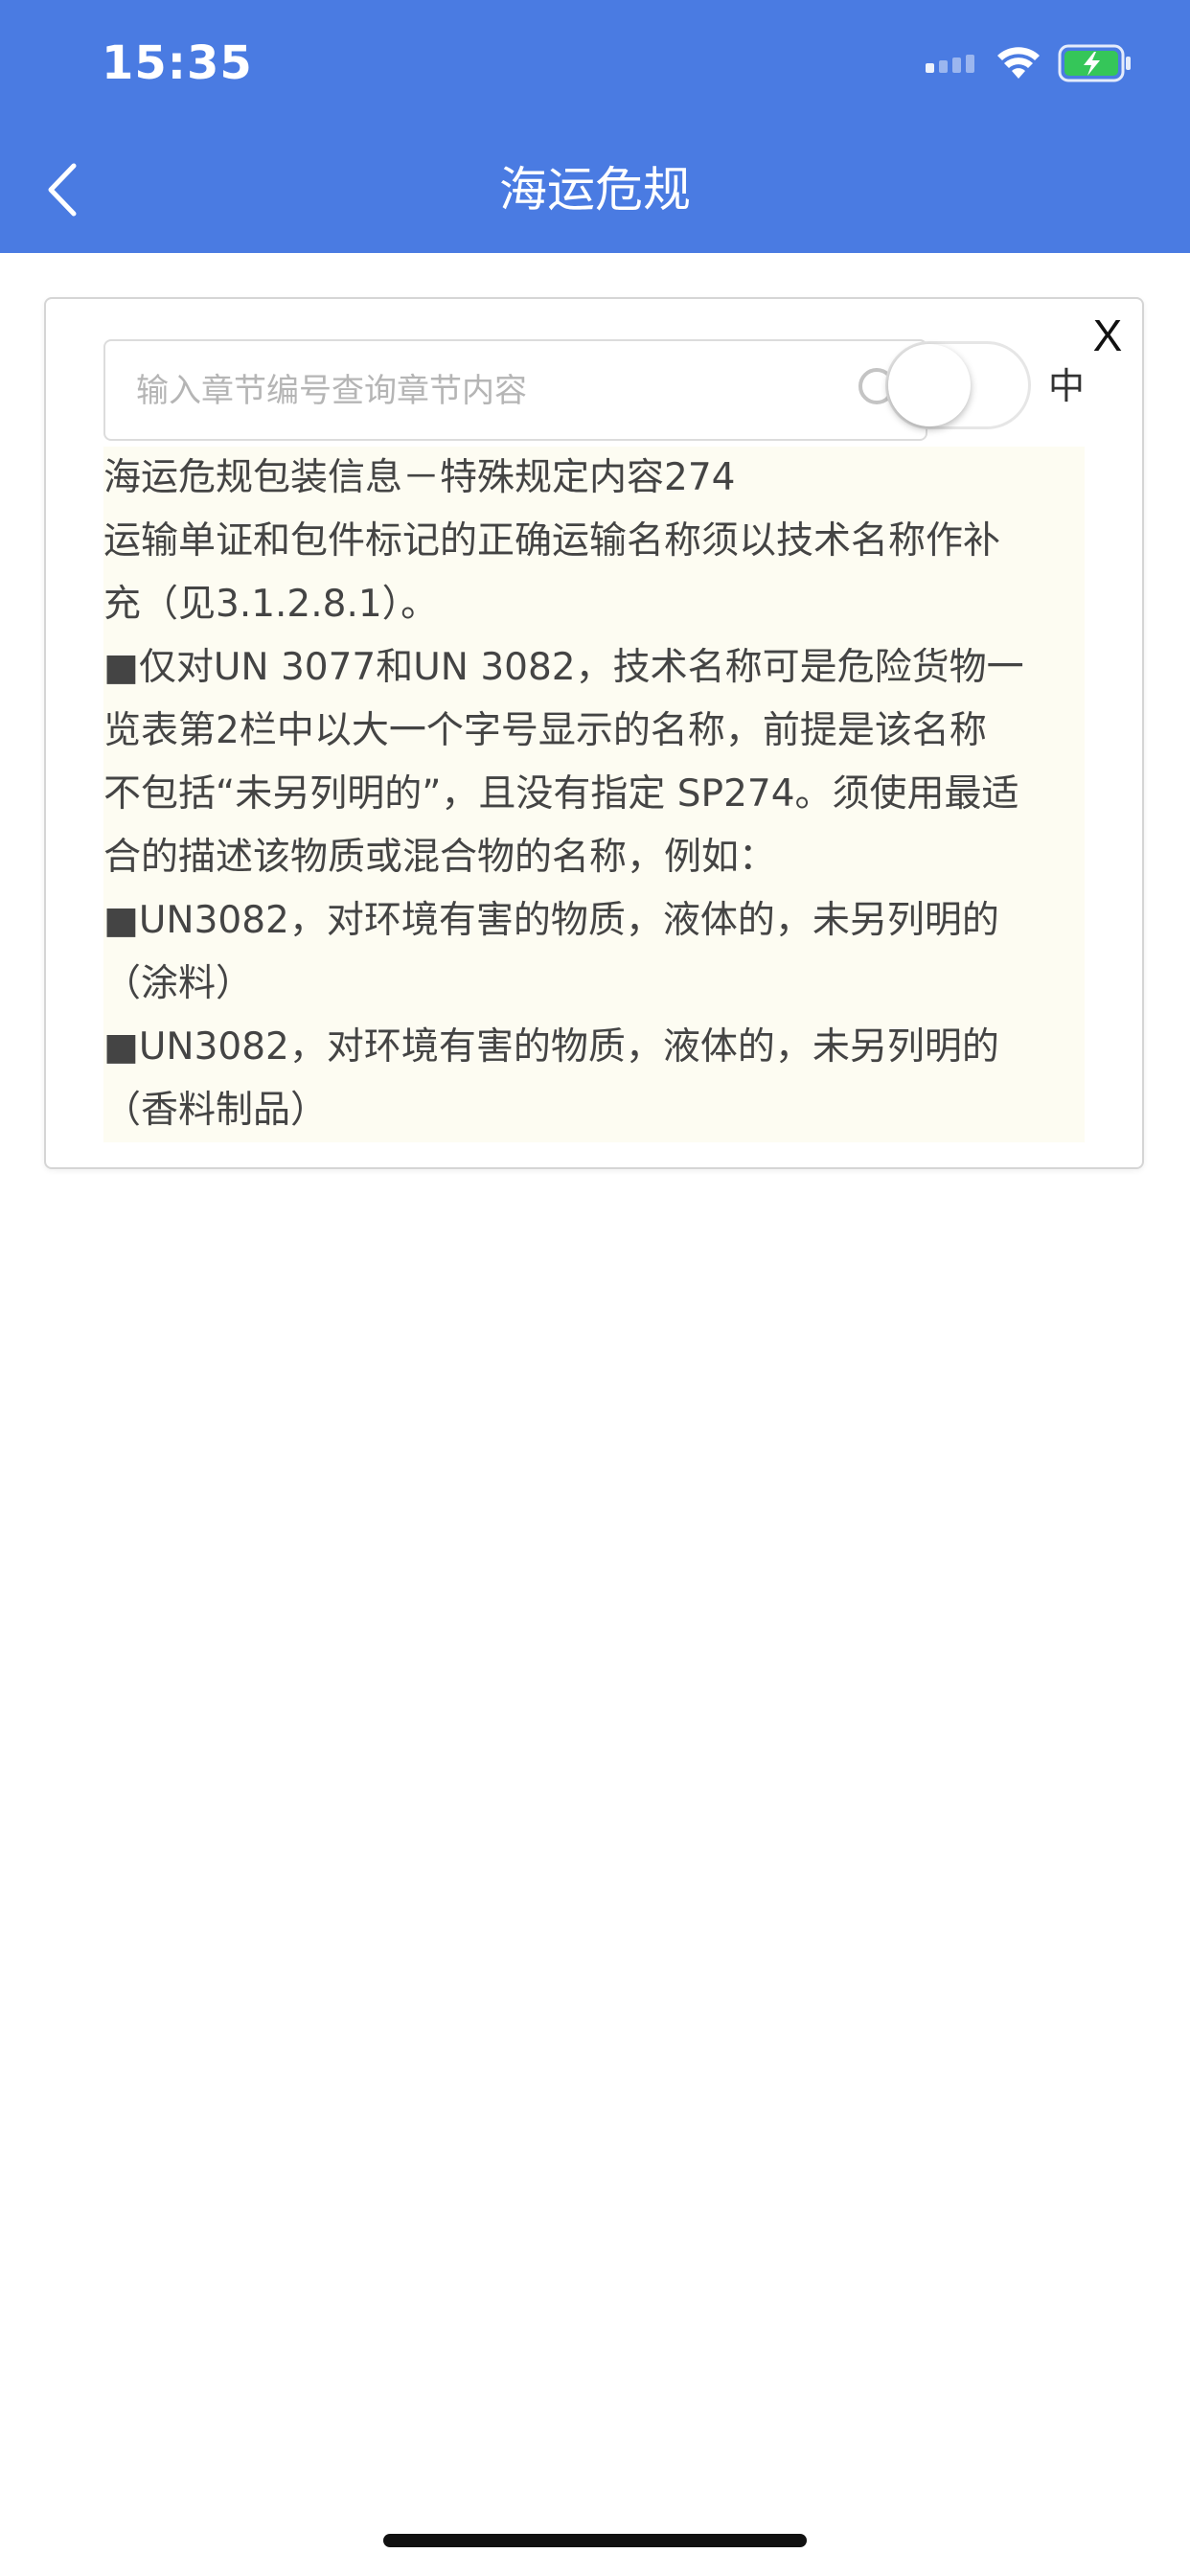 Image resolution: width=1190 pixels, height=2576 pixels. Describe the element at coordinates (595, 126) in the screenshot. I see `header-bar: 15:35 海运危规` at that location.